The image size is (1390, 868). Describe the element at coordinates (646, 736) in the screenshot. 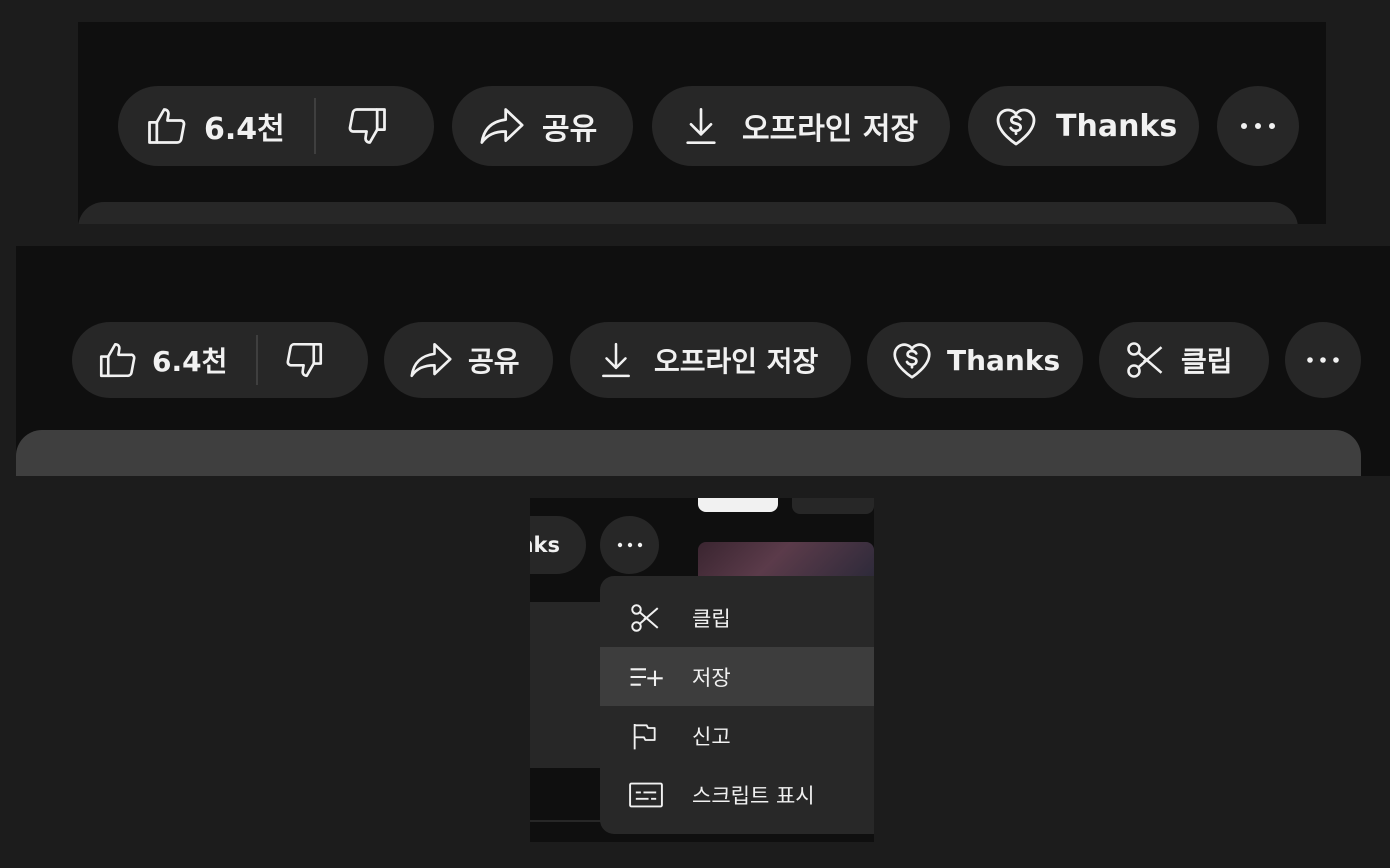

I see `flag-icon` at that location.